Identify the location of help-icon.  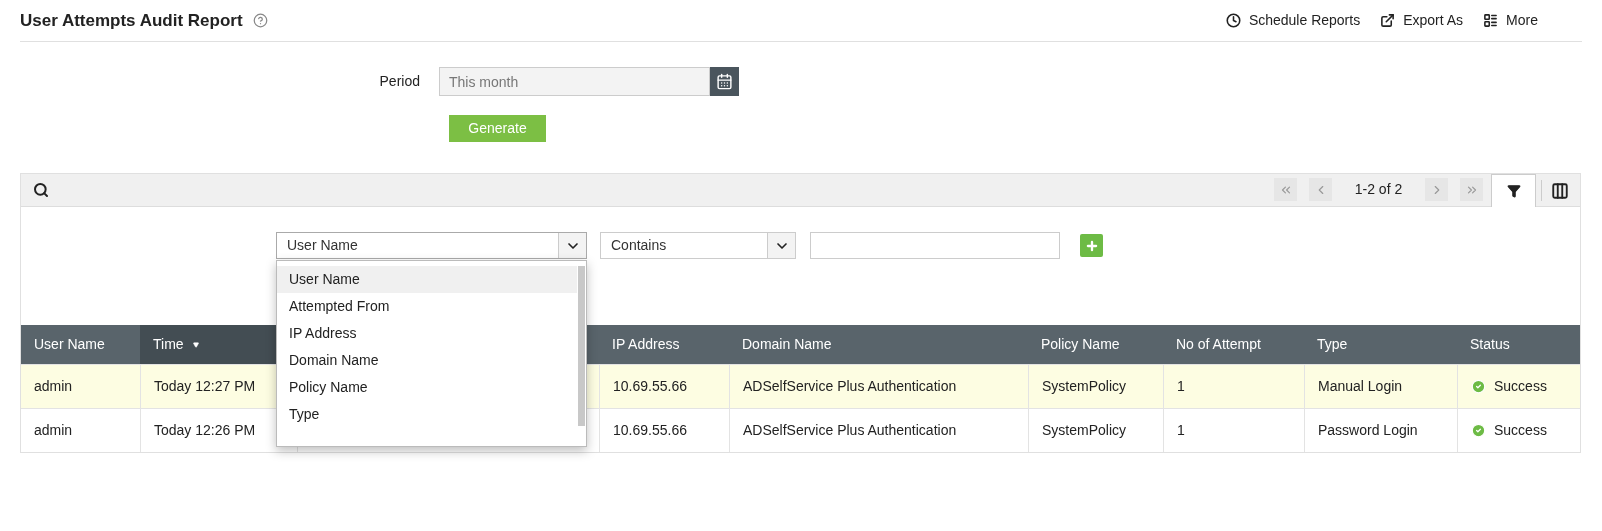
(260, 20).